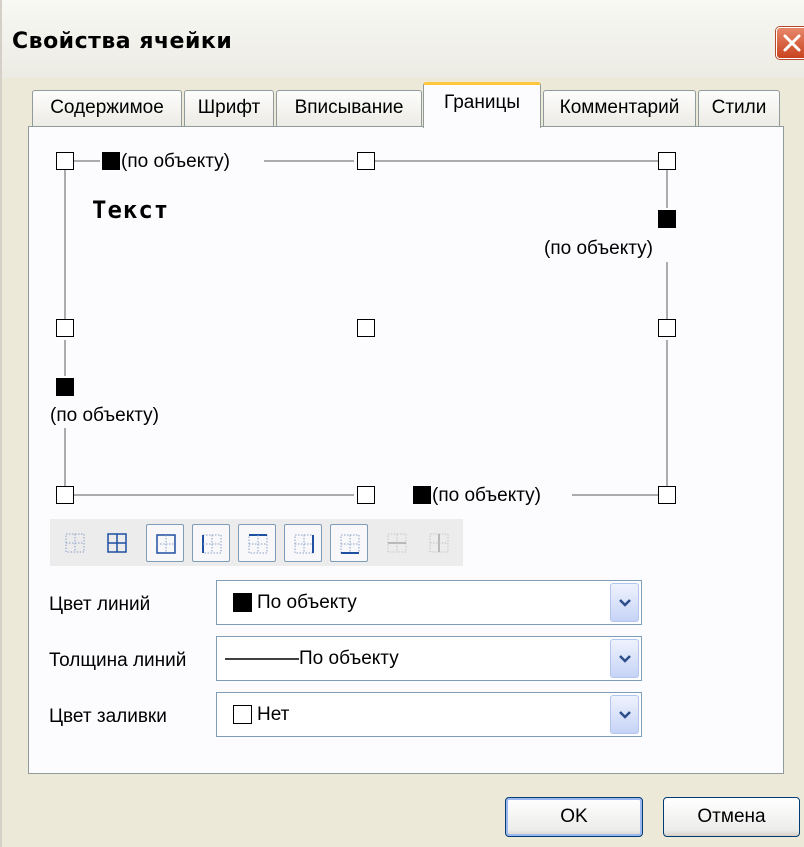 This screenshot has height=847, width=804. I want to click on top-middle-toggle, so click(366, 161).